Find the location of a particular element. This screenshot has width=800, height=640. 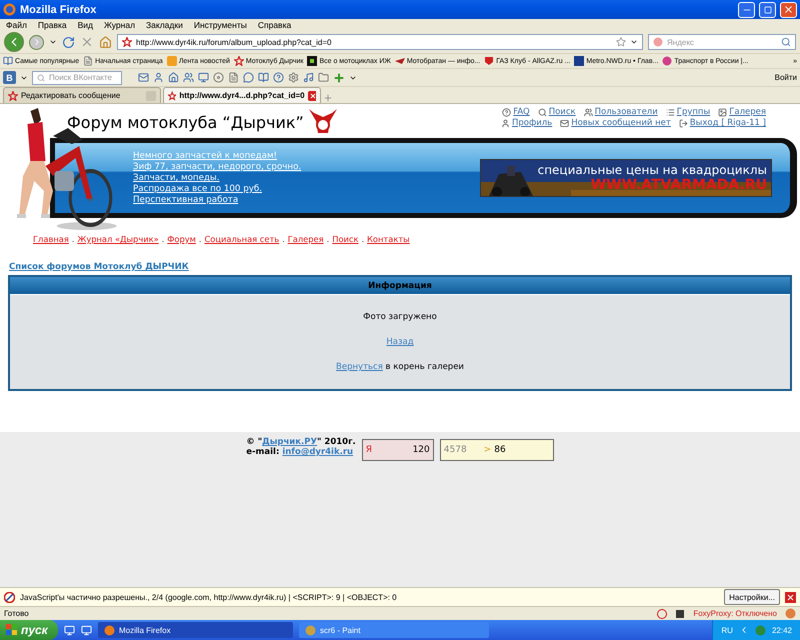

vk-badge: B is located at coordinates (9, 77).